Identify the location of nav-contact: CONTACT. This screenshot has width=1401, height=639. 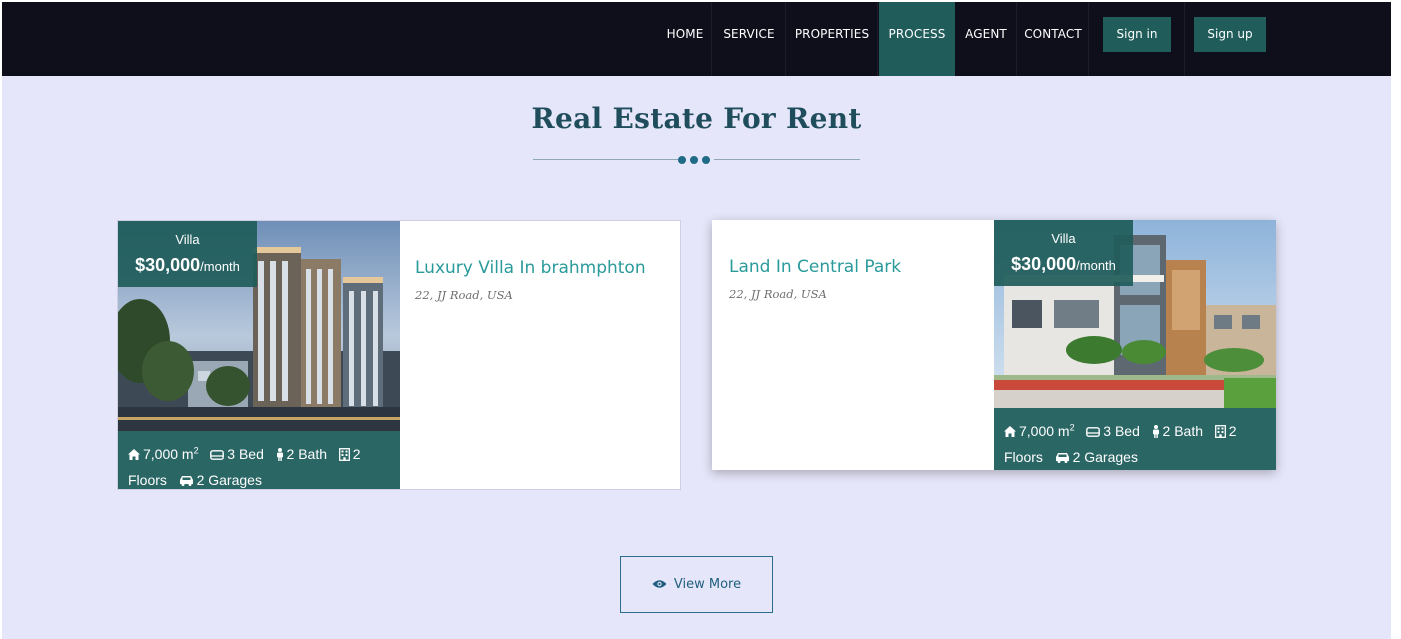
(1053, 39).